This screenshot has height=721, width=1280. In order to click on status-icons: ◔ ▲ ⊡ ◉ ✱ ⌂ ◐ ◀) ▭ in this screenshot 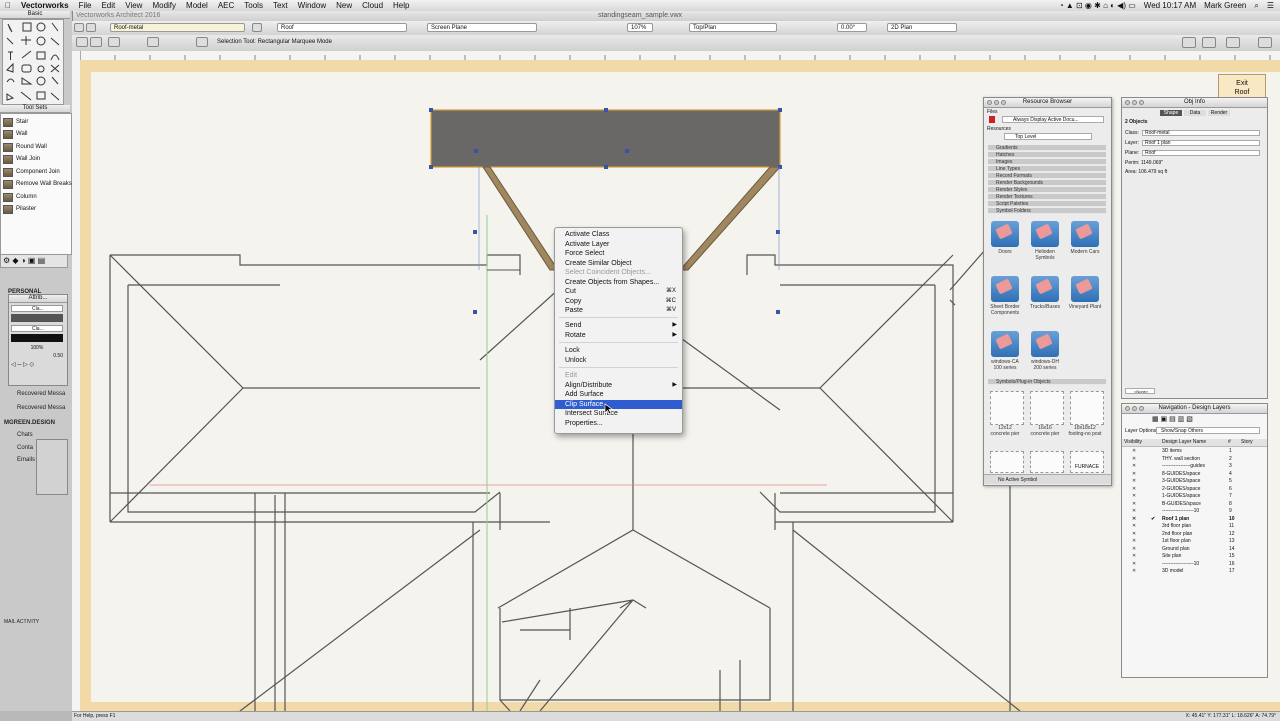, I will do `click(1097, 5)`.